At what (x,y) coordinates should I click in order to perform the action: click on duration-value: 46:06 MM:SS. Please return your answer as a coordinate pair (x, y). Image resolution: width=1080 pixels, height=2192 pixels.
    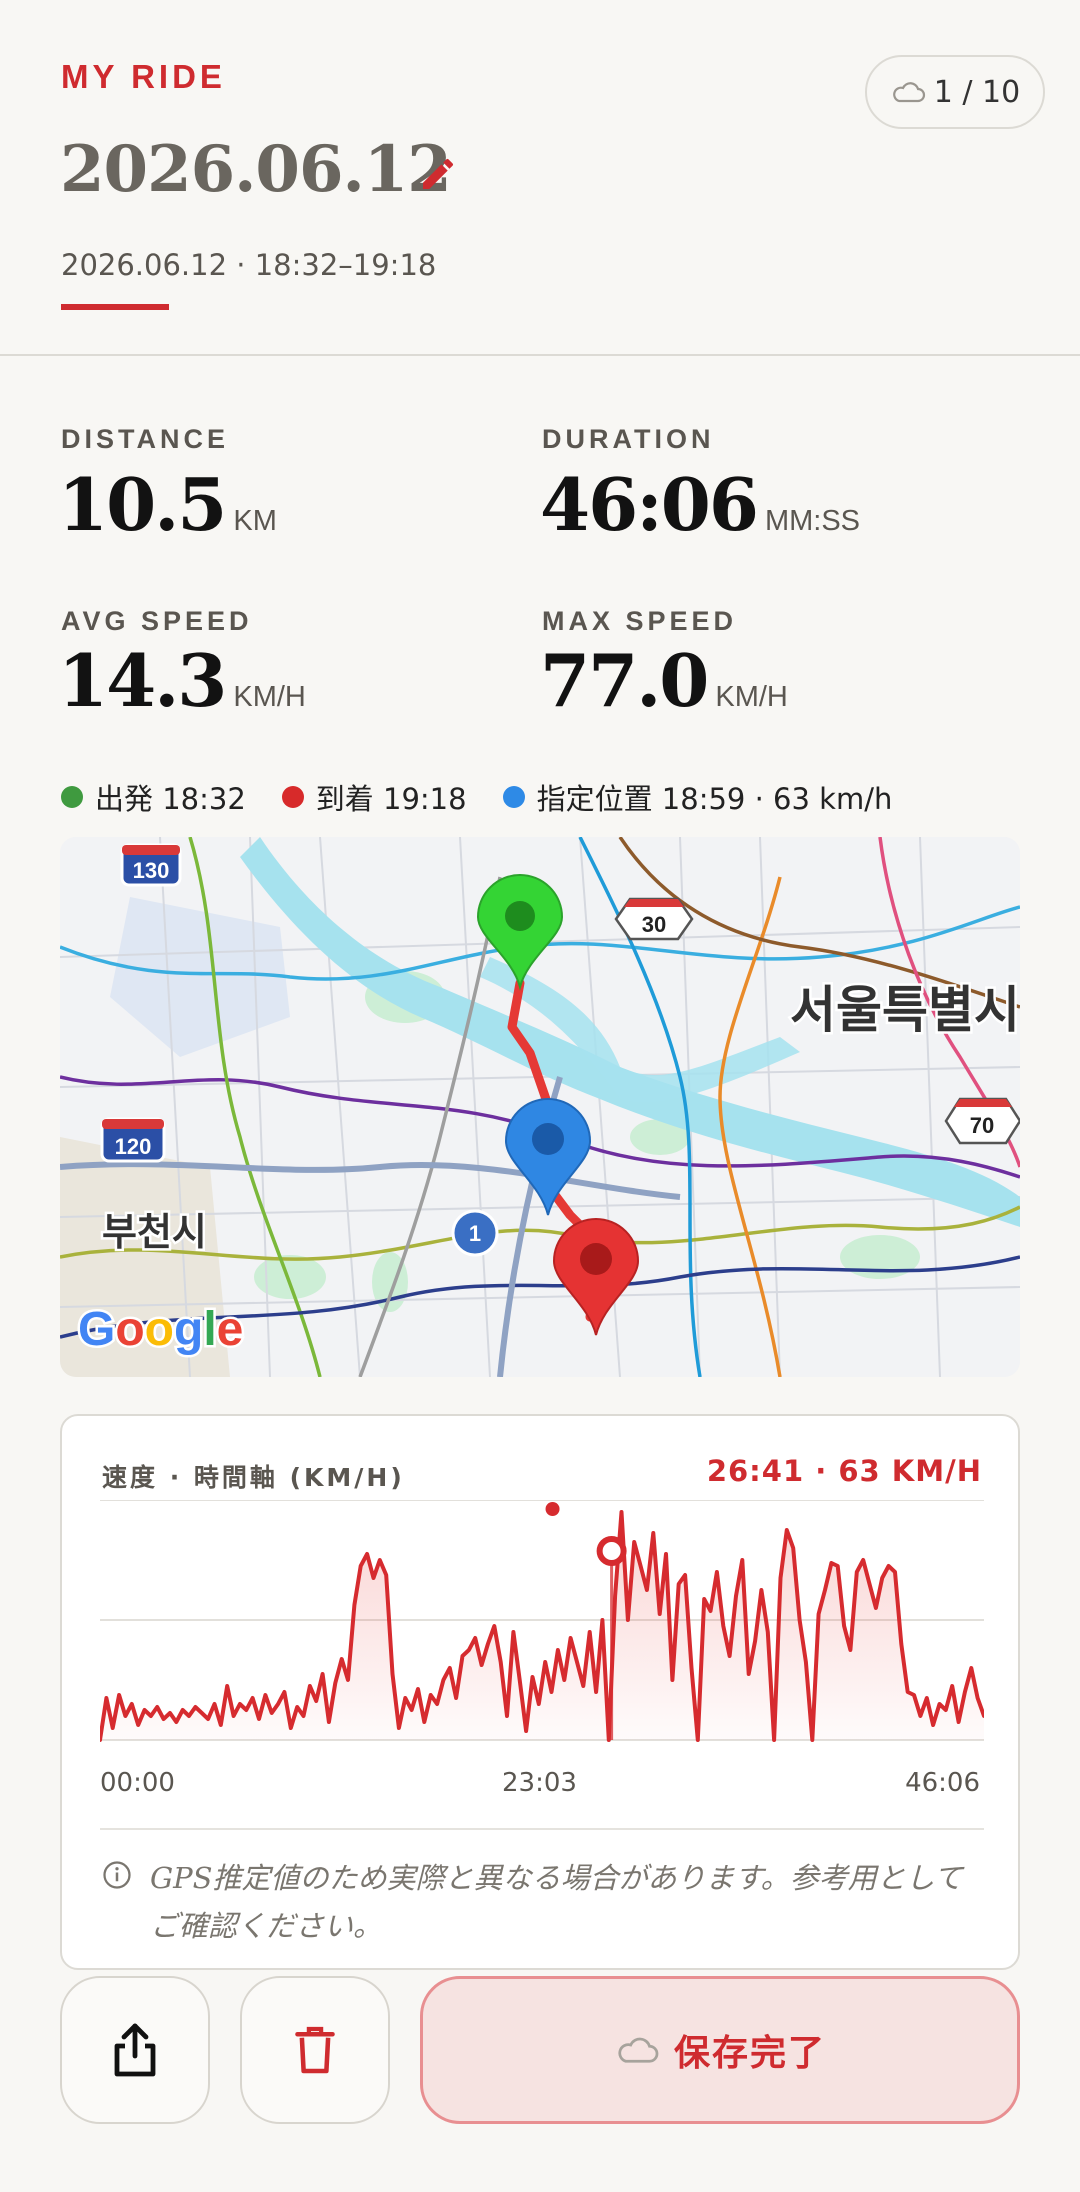
    Looking at the image, I should click on (700, 504).